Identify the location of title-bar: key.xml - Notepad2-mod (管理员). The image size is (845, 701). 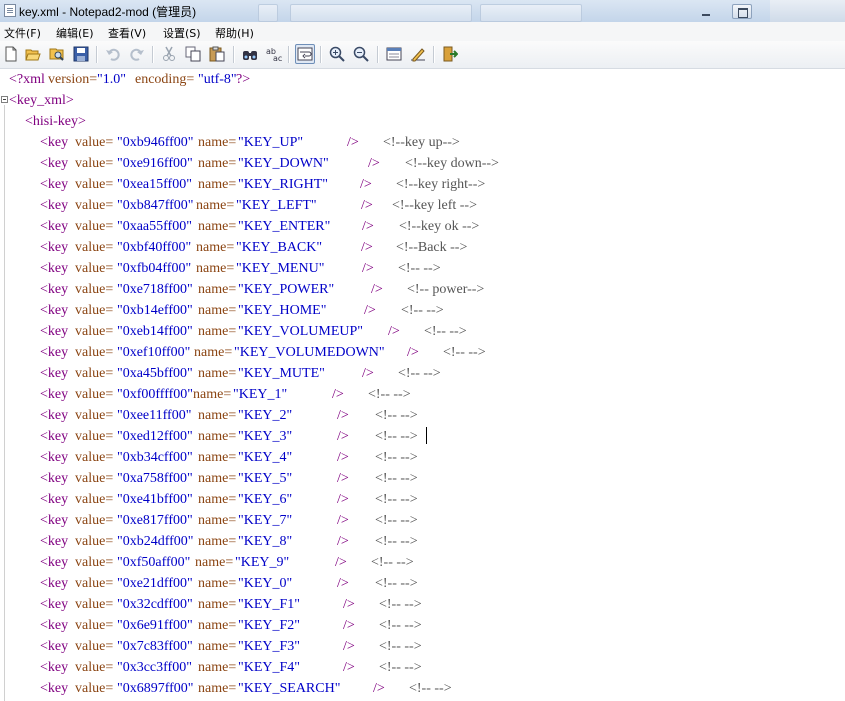
(422, 11).